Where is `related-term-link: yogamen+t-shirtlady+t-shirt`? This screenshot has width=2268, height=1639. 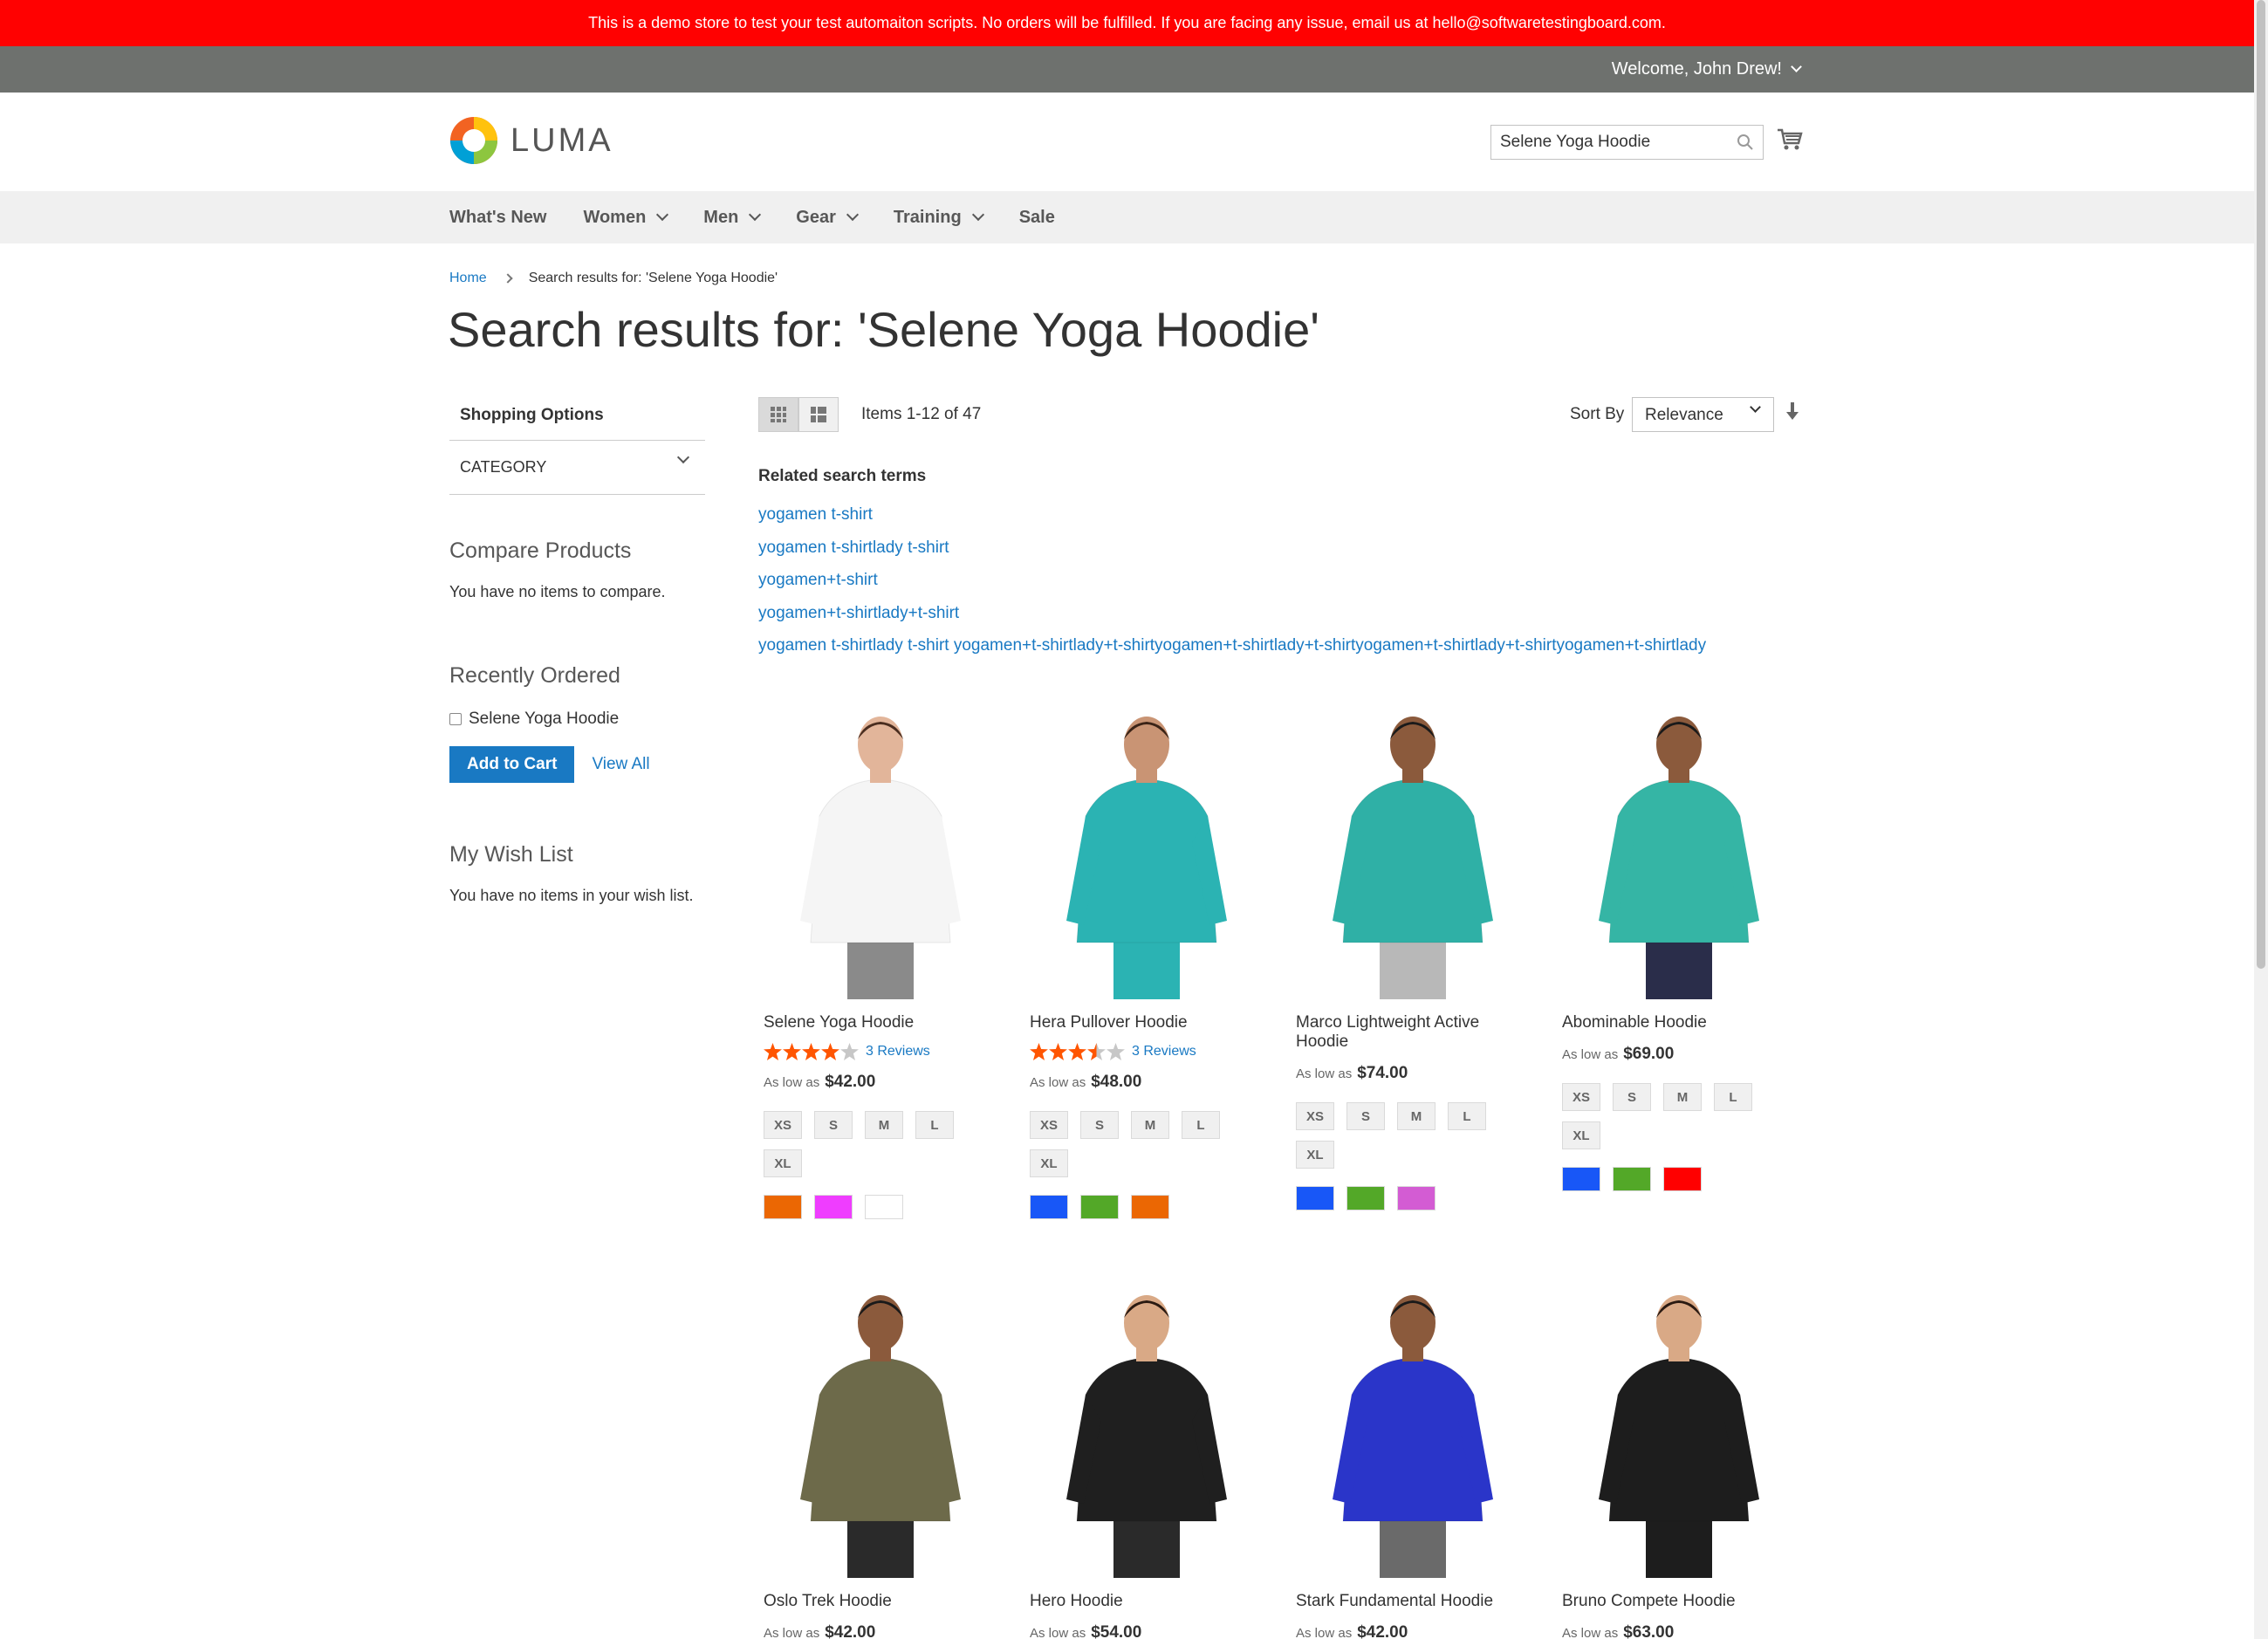 related-term-link: yogamen+t-shirtlady+t-shirt is located at coordinates (1232, 613).